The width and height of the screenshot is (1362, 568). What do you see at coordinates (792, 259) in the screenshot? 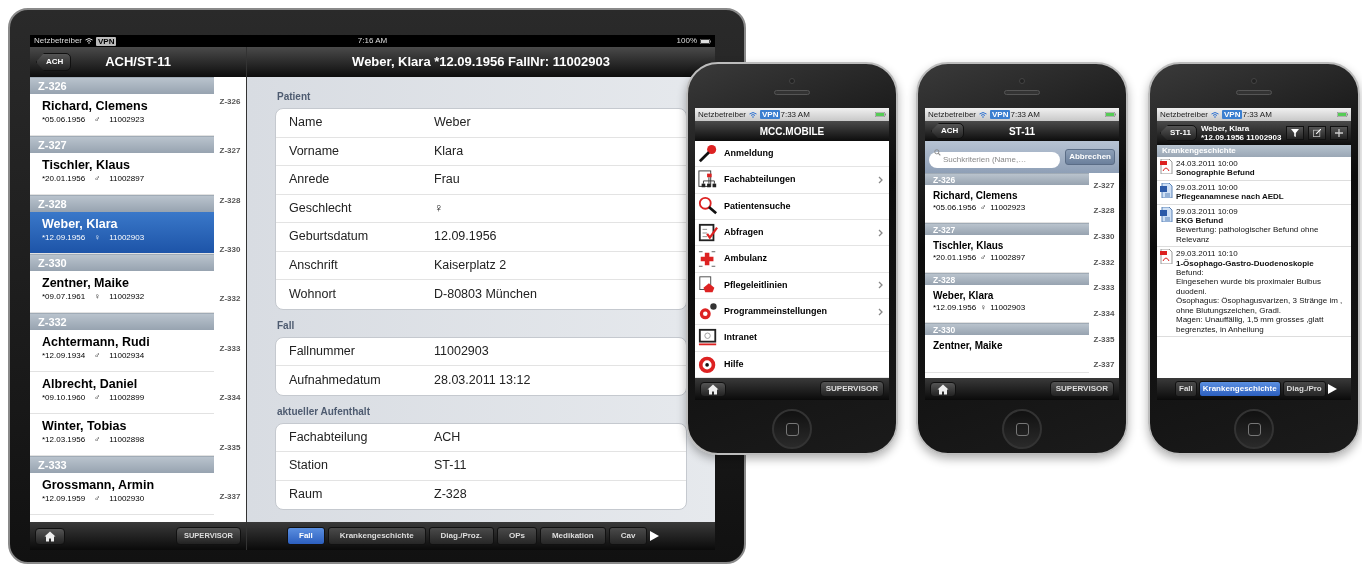
I see `menu-item: Ambulanz` at bounding box center [792, 259].